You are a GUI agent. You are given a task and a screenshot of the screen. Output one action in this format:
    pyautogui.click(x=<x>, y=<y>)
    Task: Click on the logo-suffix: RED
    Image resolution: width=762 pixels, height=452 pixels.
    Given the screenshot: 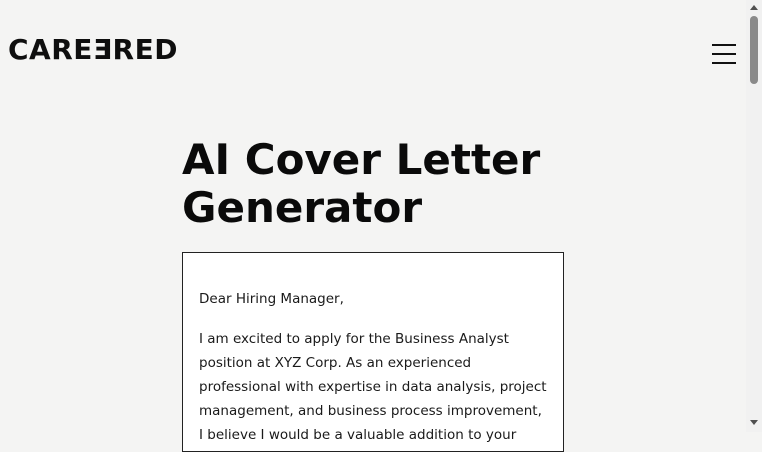 What is the action you would take?
    pyautogui.click(x=145, y=49)
    